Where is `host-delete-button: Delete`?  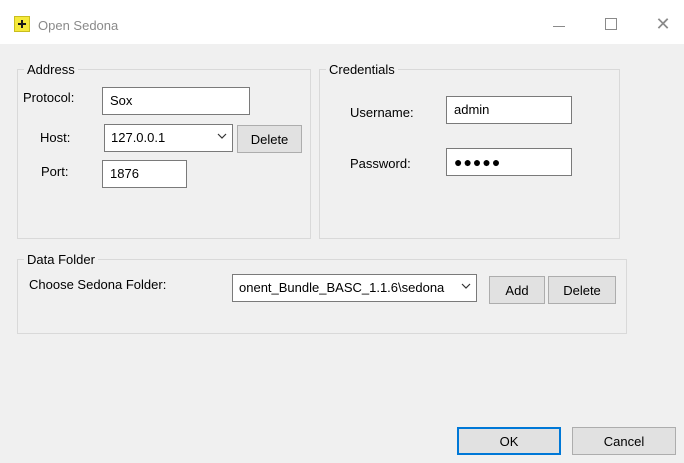
host-delete-button: Delete is located at coordinates (269, 139).